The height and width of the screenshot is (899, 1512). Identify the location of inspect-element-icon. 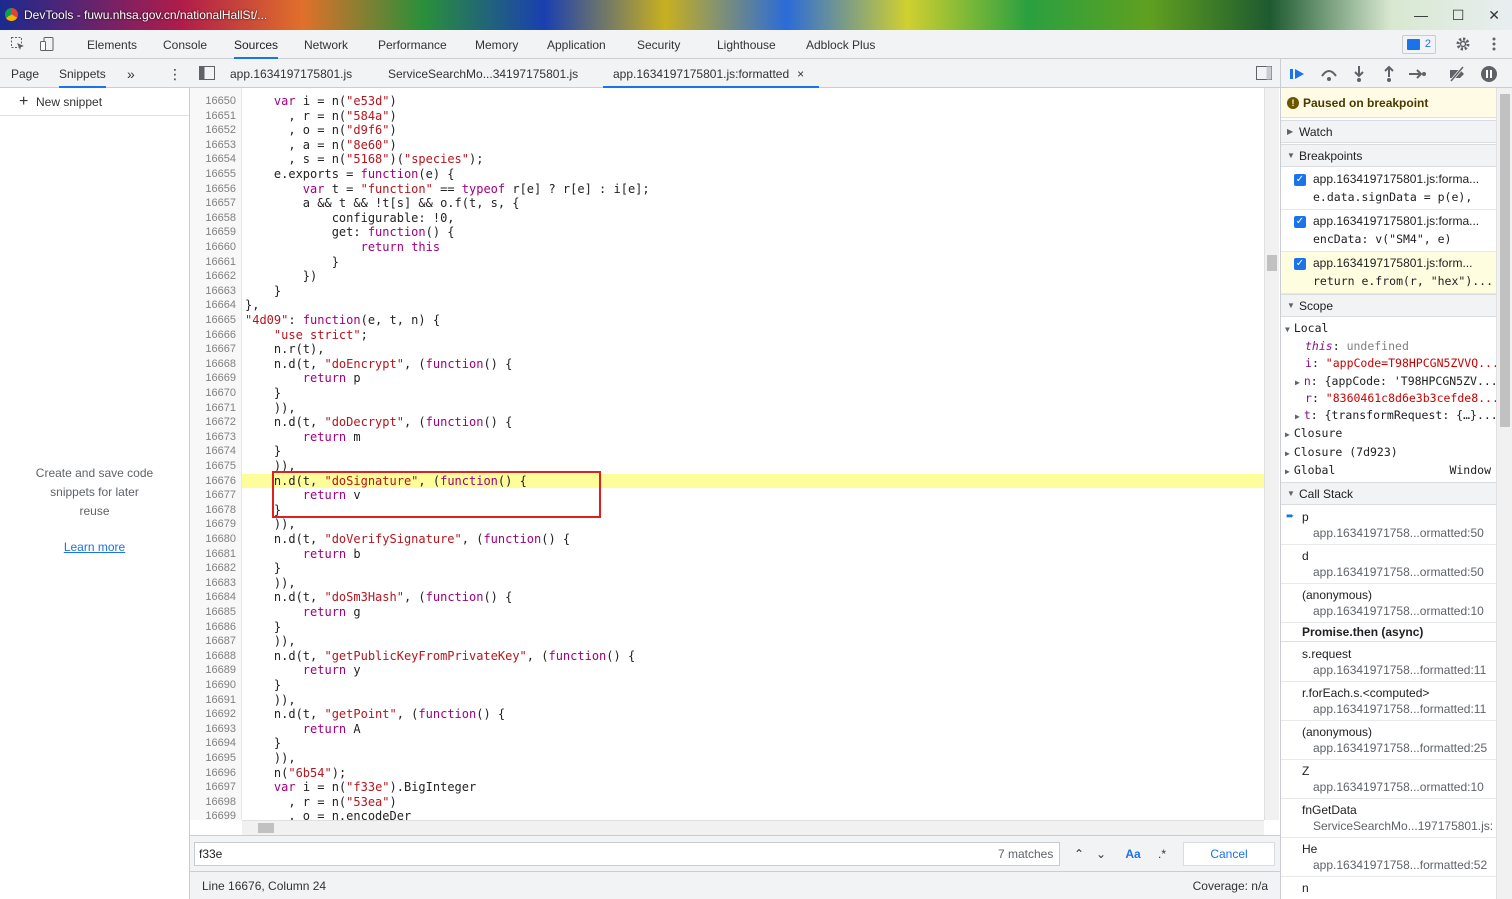
(18, 44).